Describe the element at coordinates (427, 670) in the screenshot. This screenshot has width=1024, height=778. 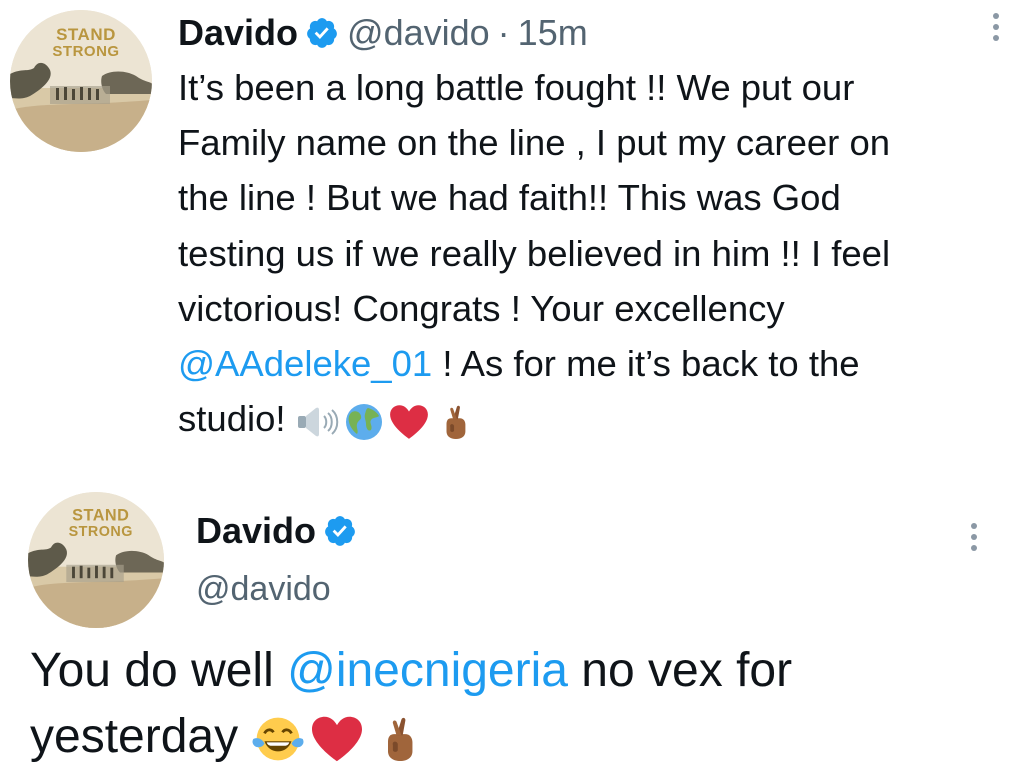
I see `mention-link: @inecnigeria` at that location.